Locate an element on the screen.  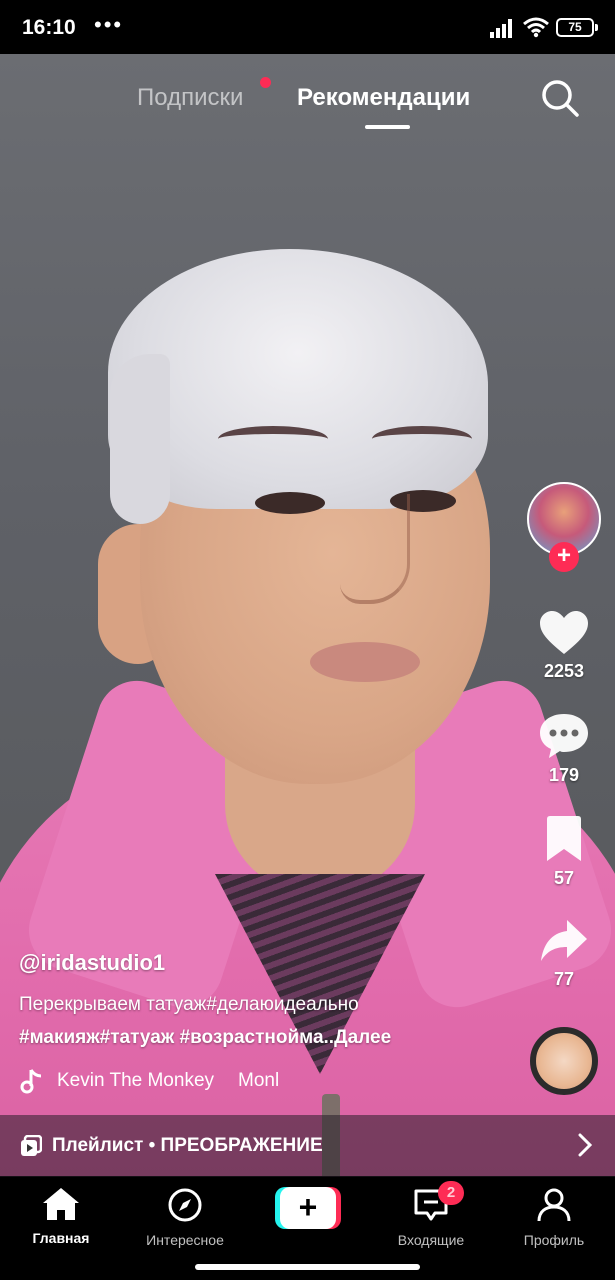
share-button: 77 is located at coordinates (564, 954).